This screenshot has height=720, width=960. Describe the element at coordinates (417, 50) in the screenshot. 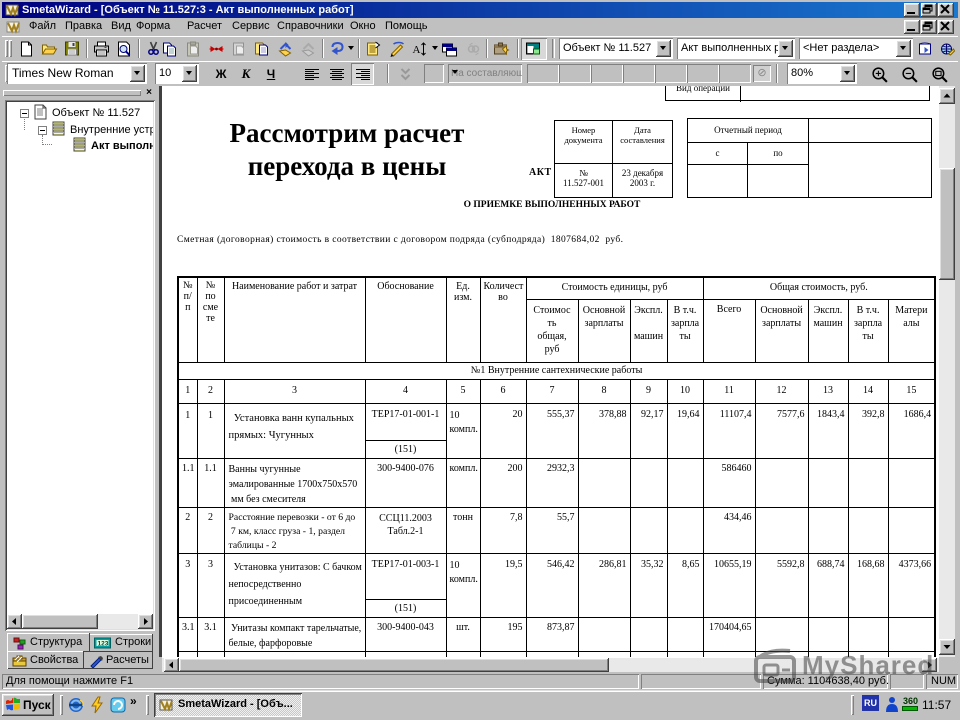

I see `svg-text: А` at that location.